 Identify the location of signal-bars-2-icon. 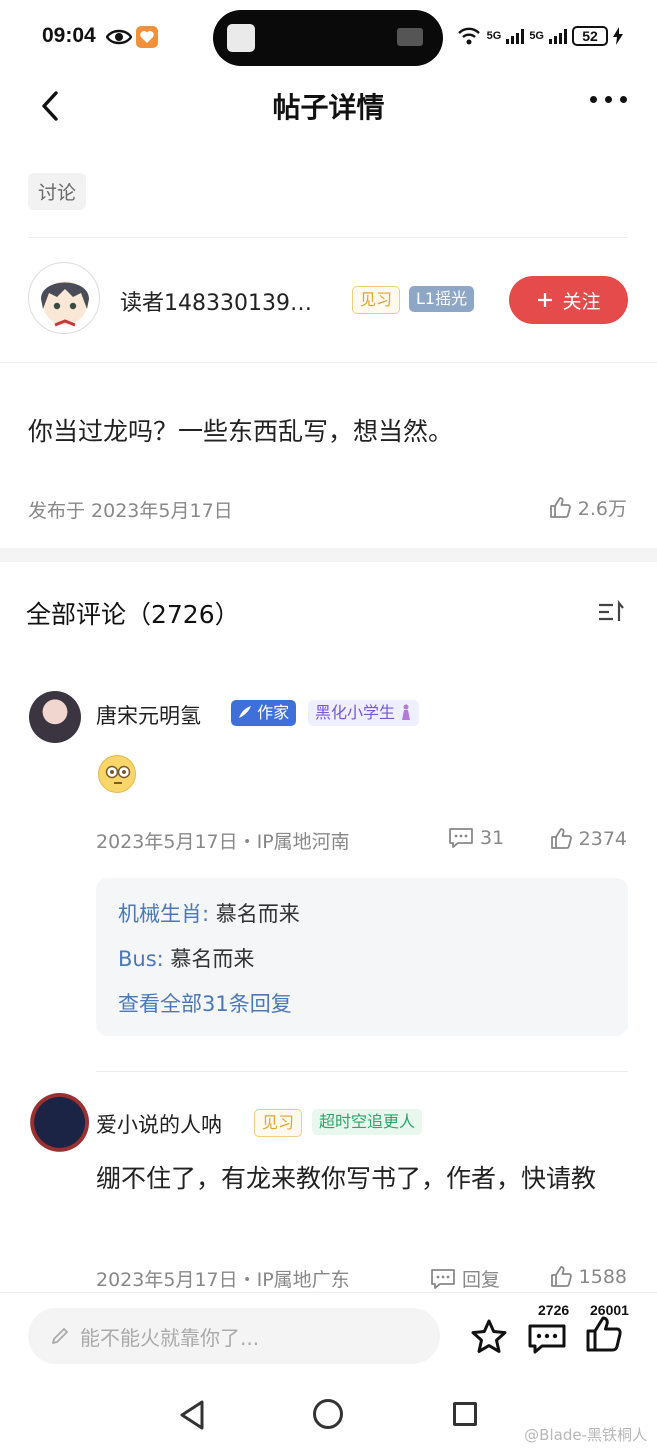
(558, 36).